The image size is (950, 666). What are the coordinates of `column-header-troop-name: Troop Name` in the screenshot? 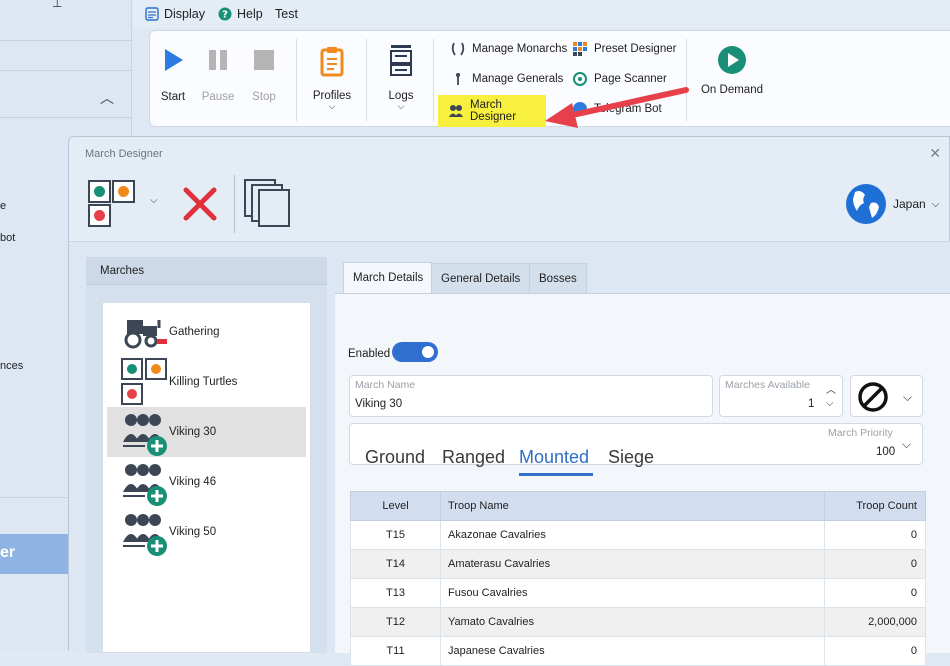 It's located at (632, 506).